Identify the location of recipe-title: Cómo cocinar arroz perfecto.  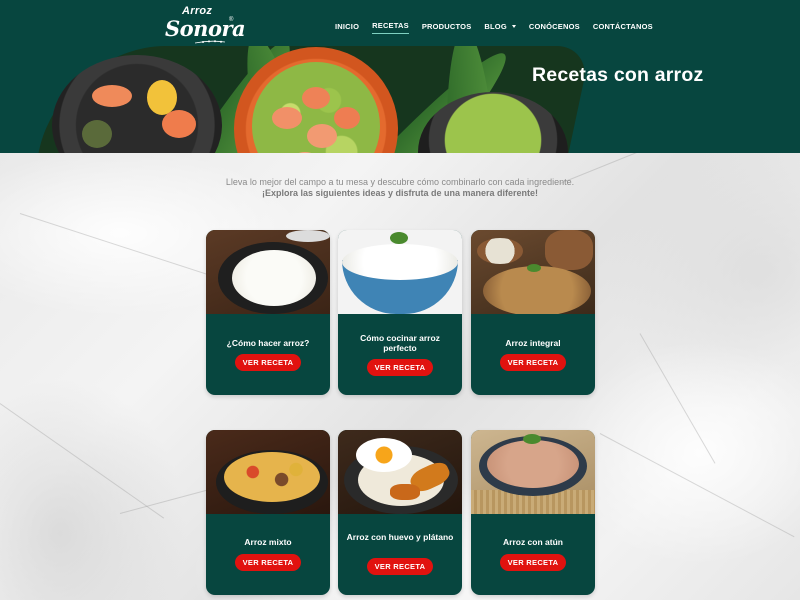
(400, 343).